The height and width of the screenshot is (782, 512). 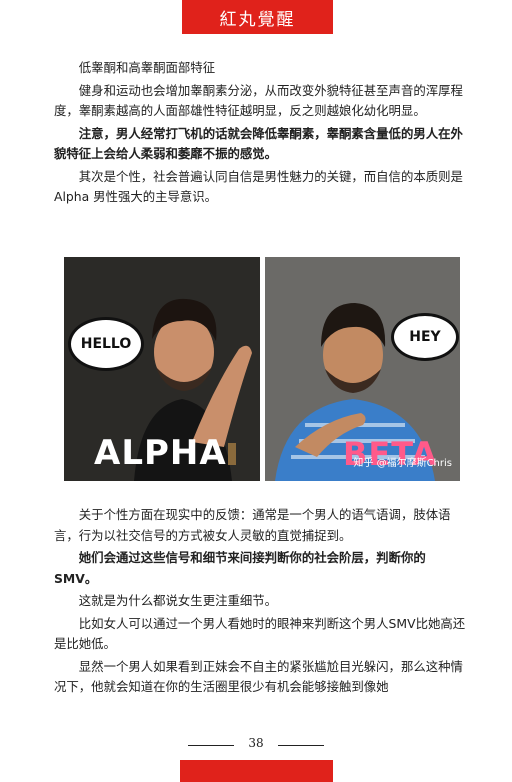 I want to click on paragraph-emphasis: 她们会通过这些信号和细节来间接判断你的社会阶层，判断你的SMV。, so click(x=240, y=568).